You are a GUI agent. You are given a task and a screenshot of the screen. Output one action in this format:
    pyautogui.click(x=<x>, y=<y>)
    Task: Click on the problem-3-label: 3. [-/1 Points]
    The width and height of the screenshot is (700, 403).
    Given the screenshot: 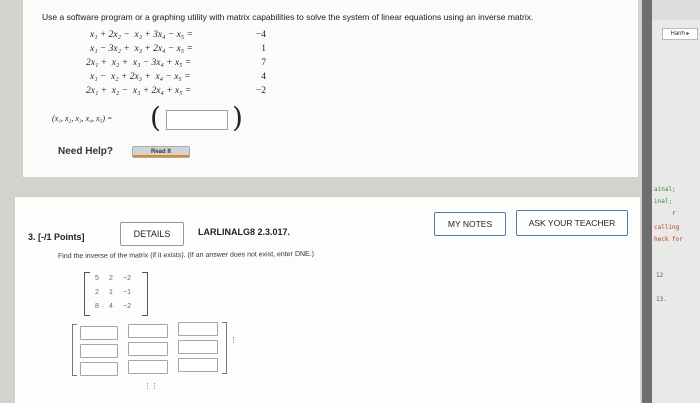 What is the action you would take?
    pyautogui.click(x=56, y=237)
    